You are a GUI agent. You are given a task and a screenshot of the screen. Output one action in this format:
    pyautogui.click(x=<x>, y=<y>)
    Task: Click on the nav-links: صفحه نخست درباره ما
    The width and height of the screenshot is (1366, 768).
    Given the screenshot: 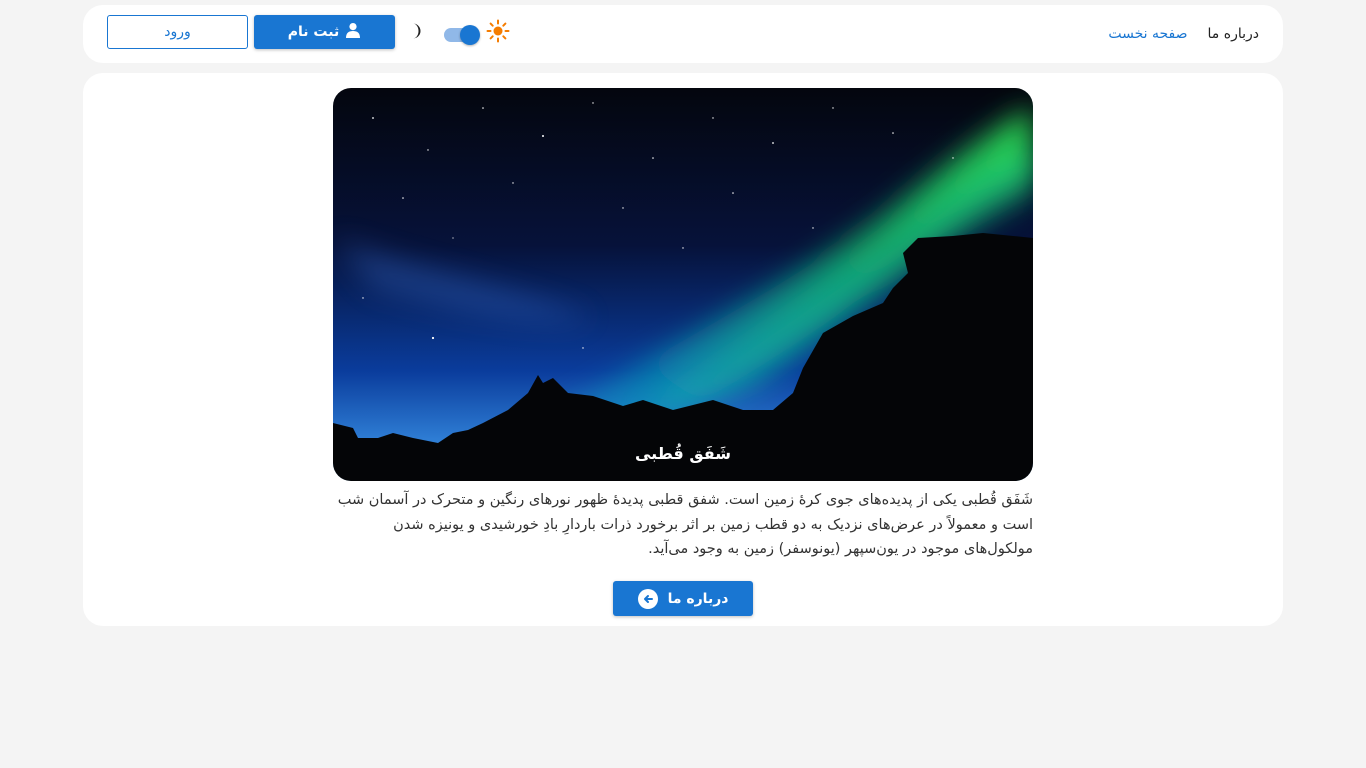 What is the action you would take?
    pyautogui.click(x=1183, y=34)
    